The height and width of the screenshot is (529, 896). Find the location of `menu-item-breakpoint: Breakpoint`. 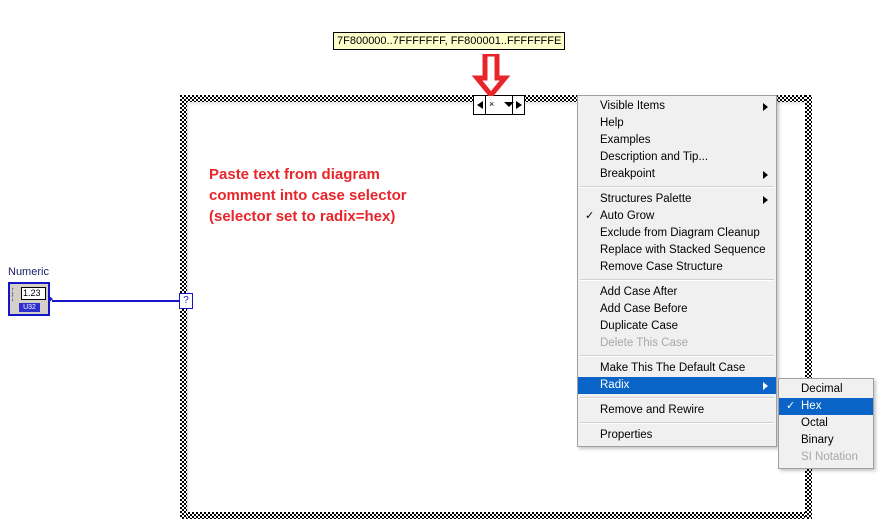

menu-item-breakpoint: Breakpoint is located at coordinates (677, 174).